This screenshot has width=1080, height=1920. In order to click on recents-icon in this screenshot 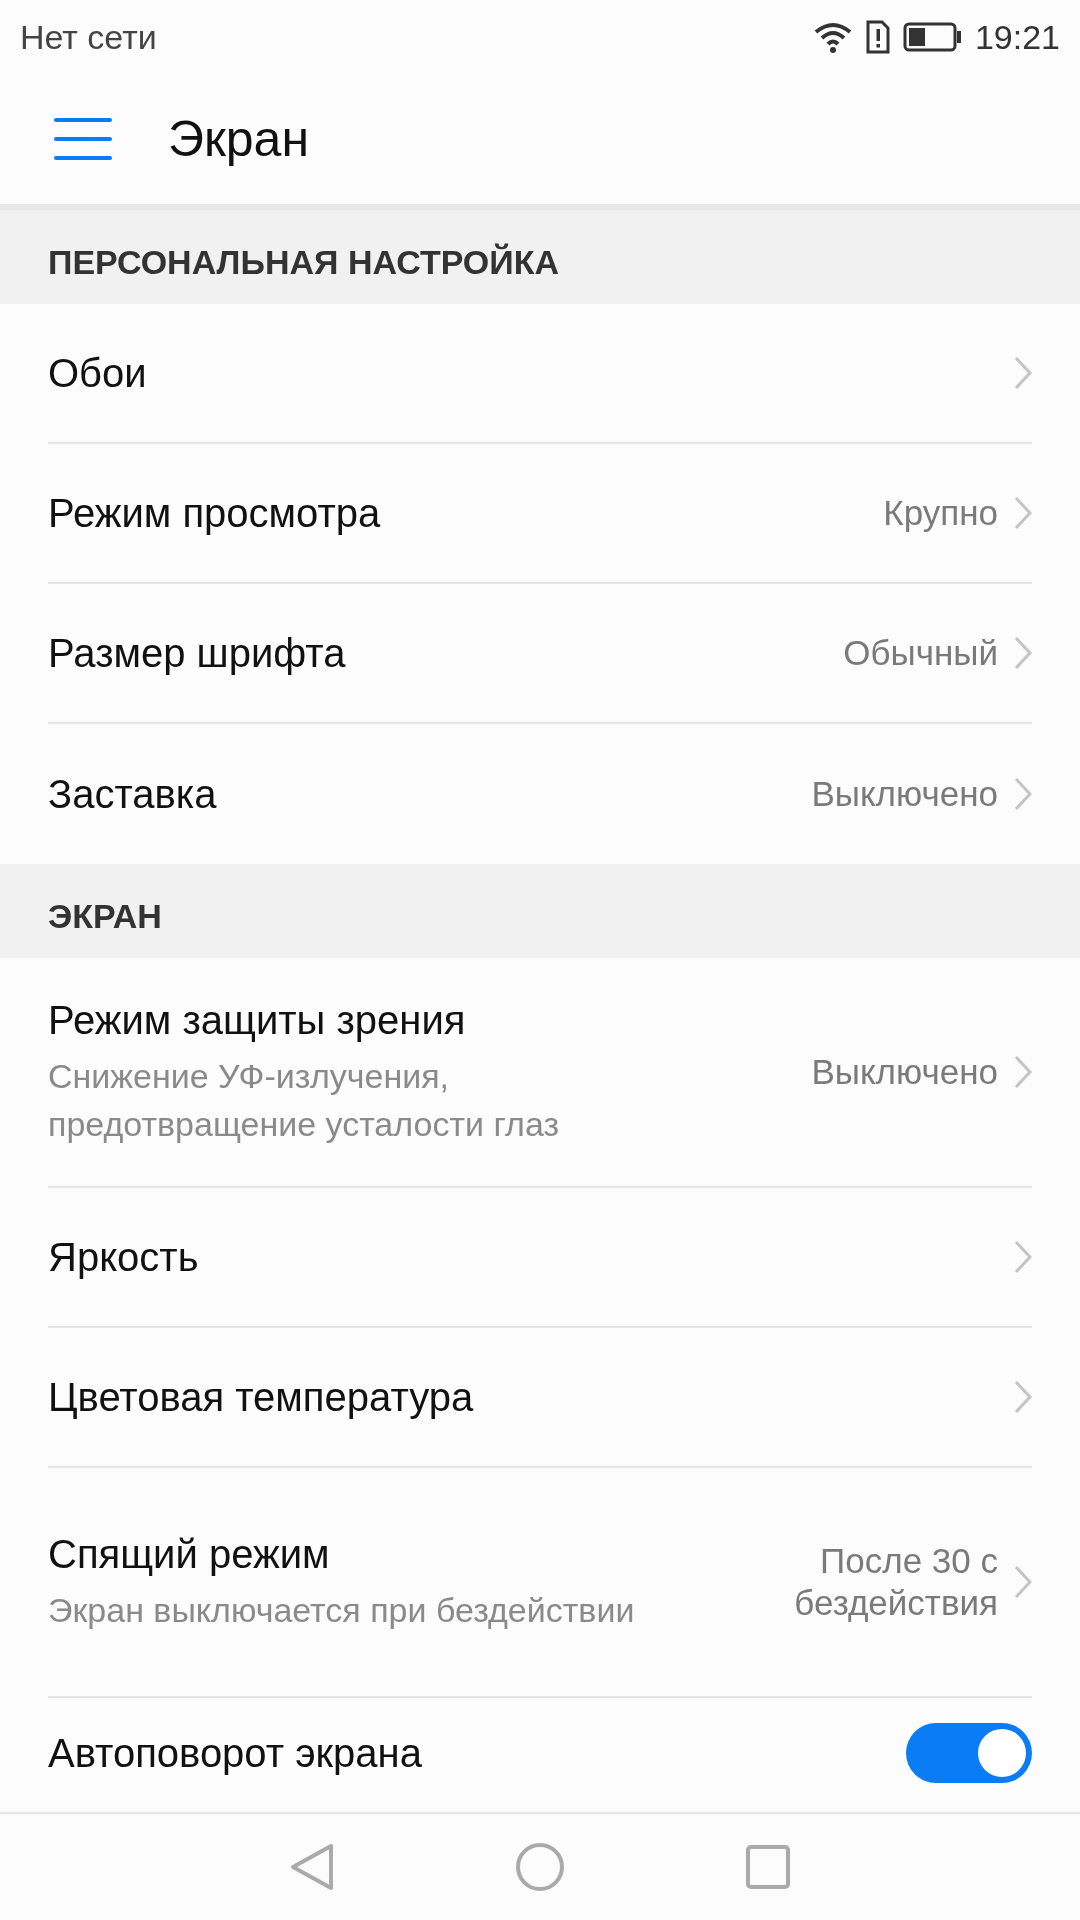, I will do `click(768, 1867)`.